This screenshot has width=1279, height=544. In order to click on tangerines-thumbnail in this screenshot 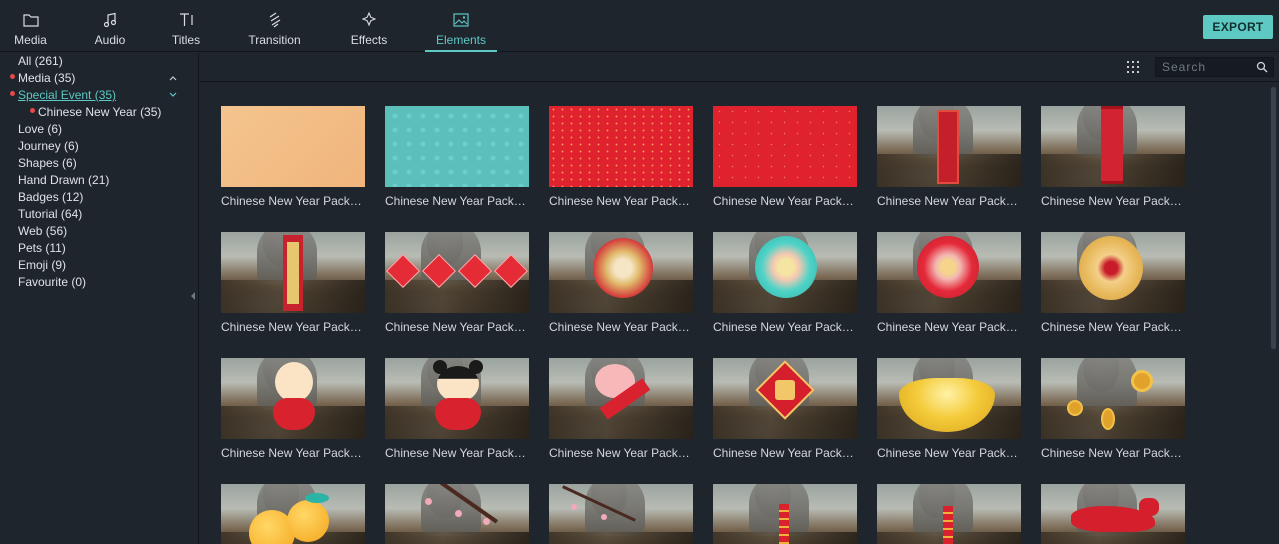, I will do `click(293, 514)`.